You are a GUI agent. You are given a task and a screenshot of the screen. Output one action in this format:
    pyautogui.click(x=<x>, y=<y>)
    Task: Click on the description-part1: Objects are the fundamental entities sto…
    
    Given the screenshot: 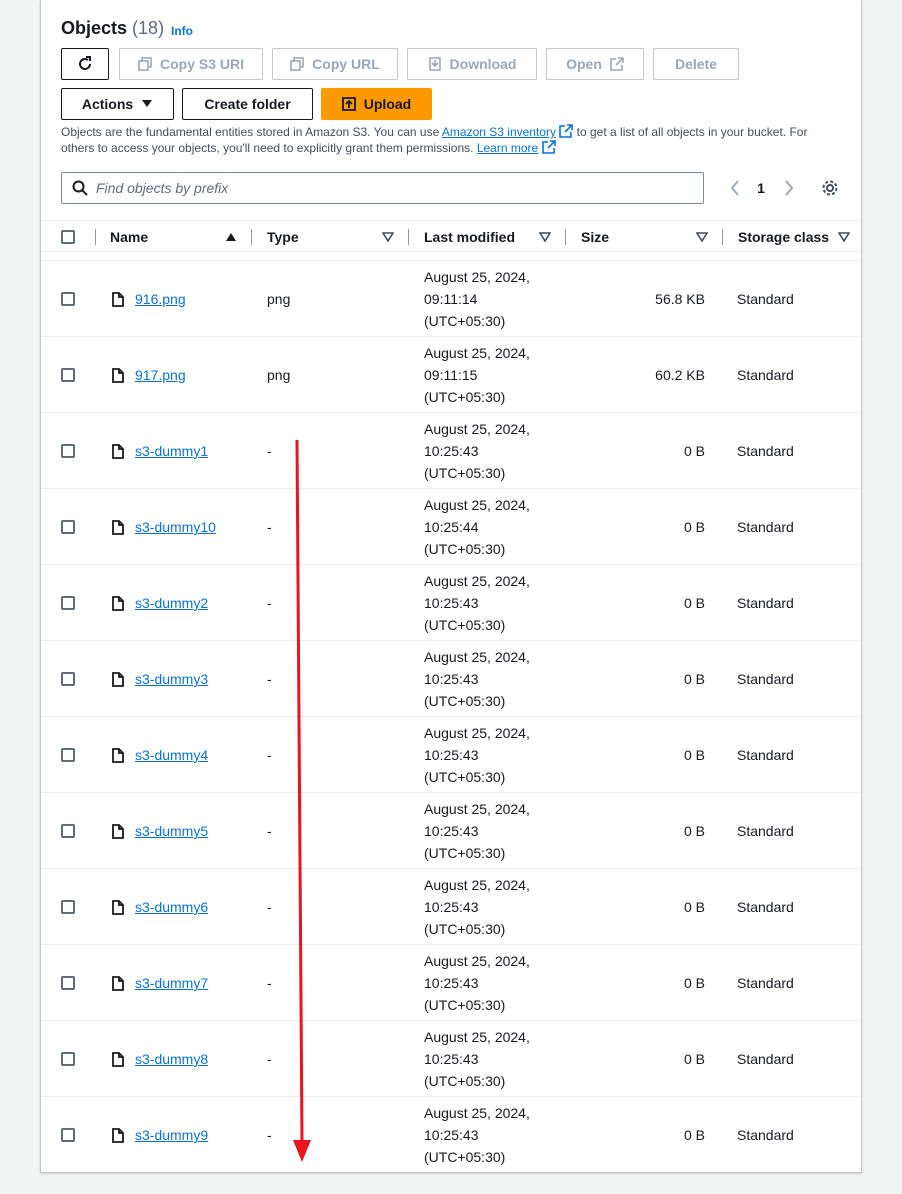 What is the action you would take?
    pyautogui.click(x=251, y=132)
    